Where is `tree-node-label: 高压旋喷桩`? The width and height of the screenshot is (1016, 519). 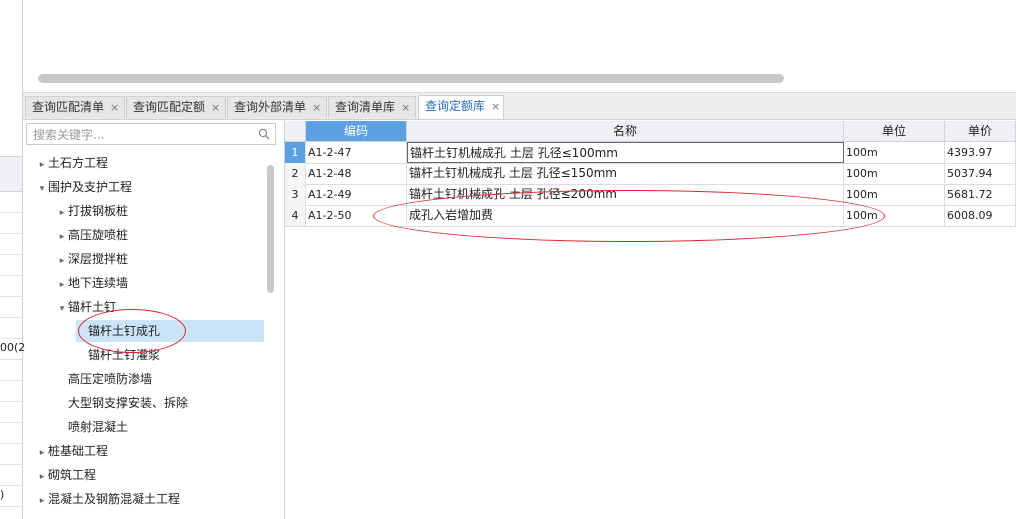 tree-node-label: 高压旋喷桩 is located at coordinates (98, 235).